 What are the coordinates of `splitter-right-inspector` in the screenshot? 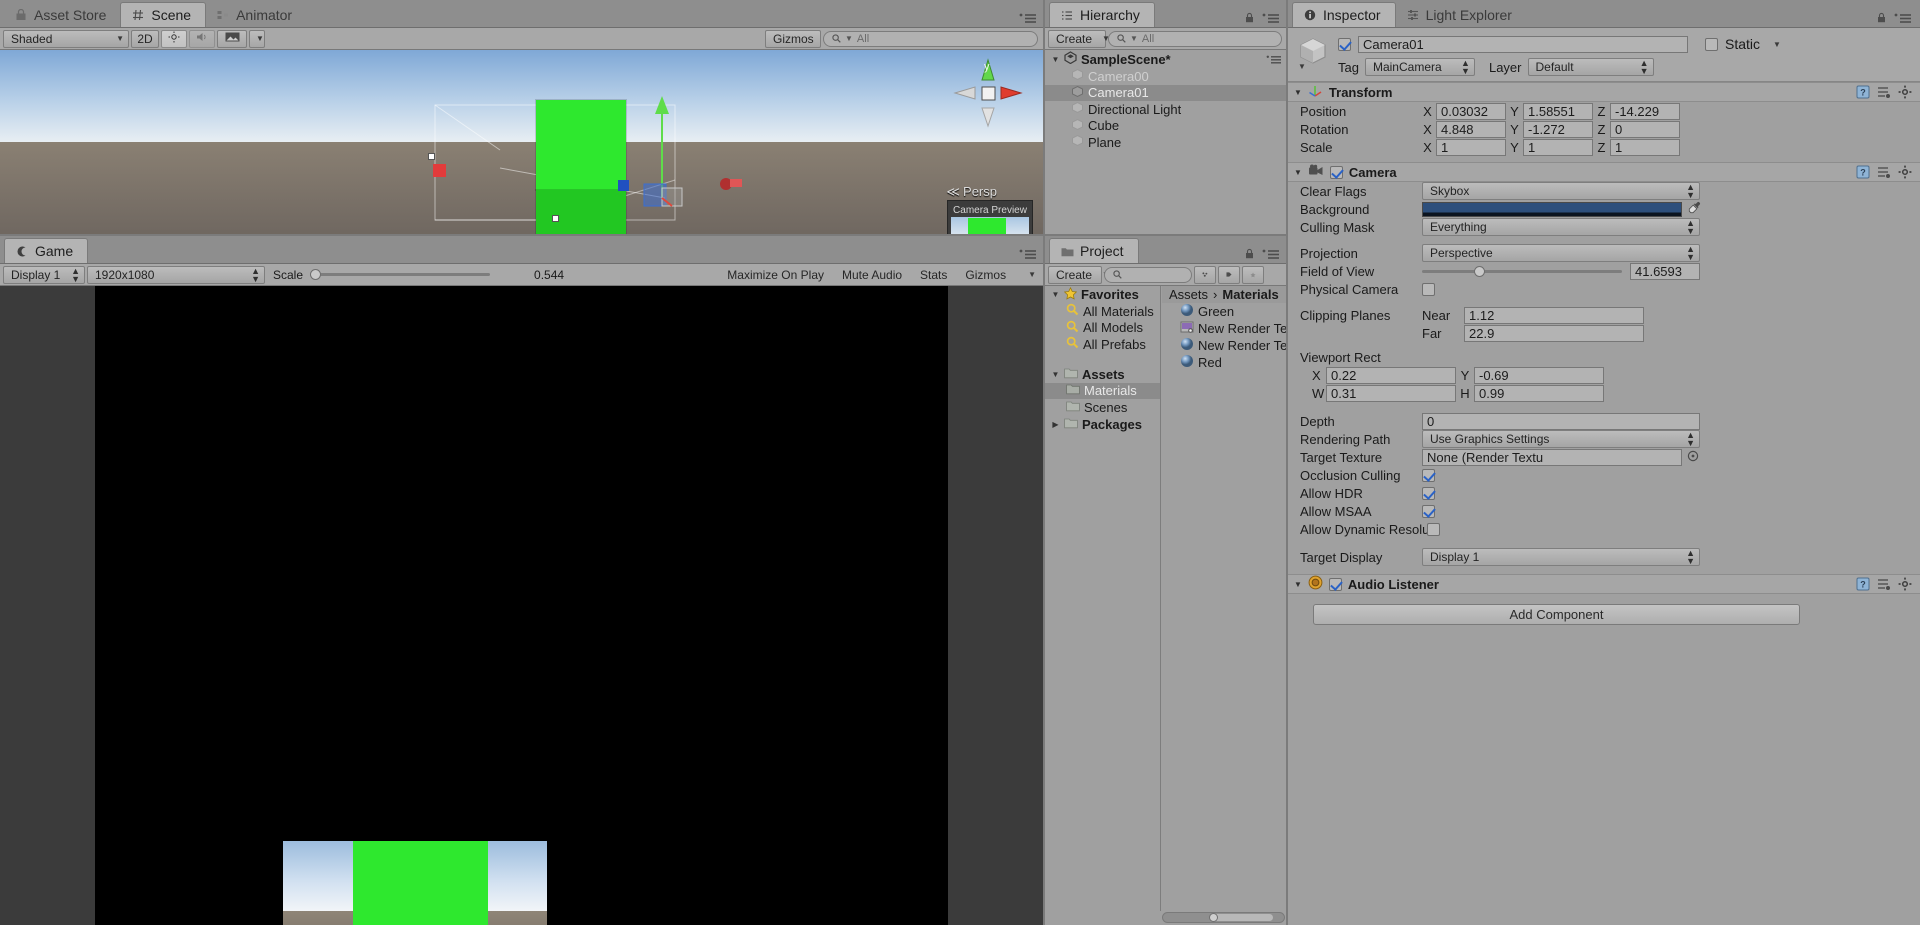 It's located at (1287, 462).